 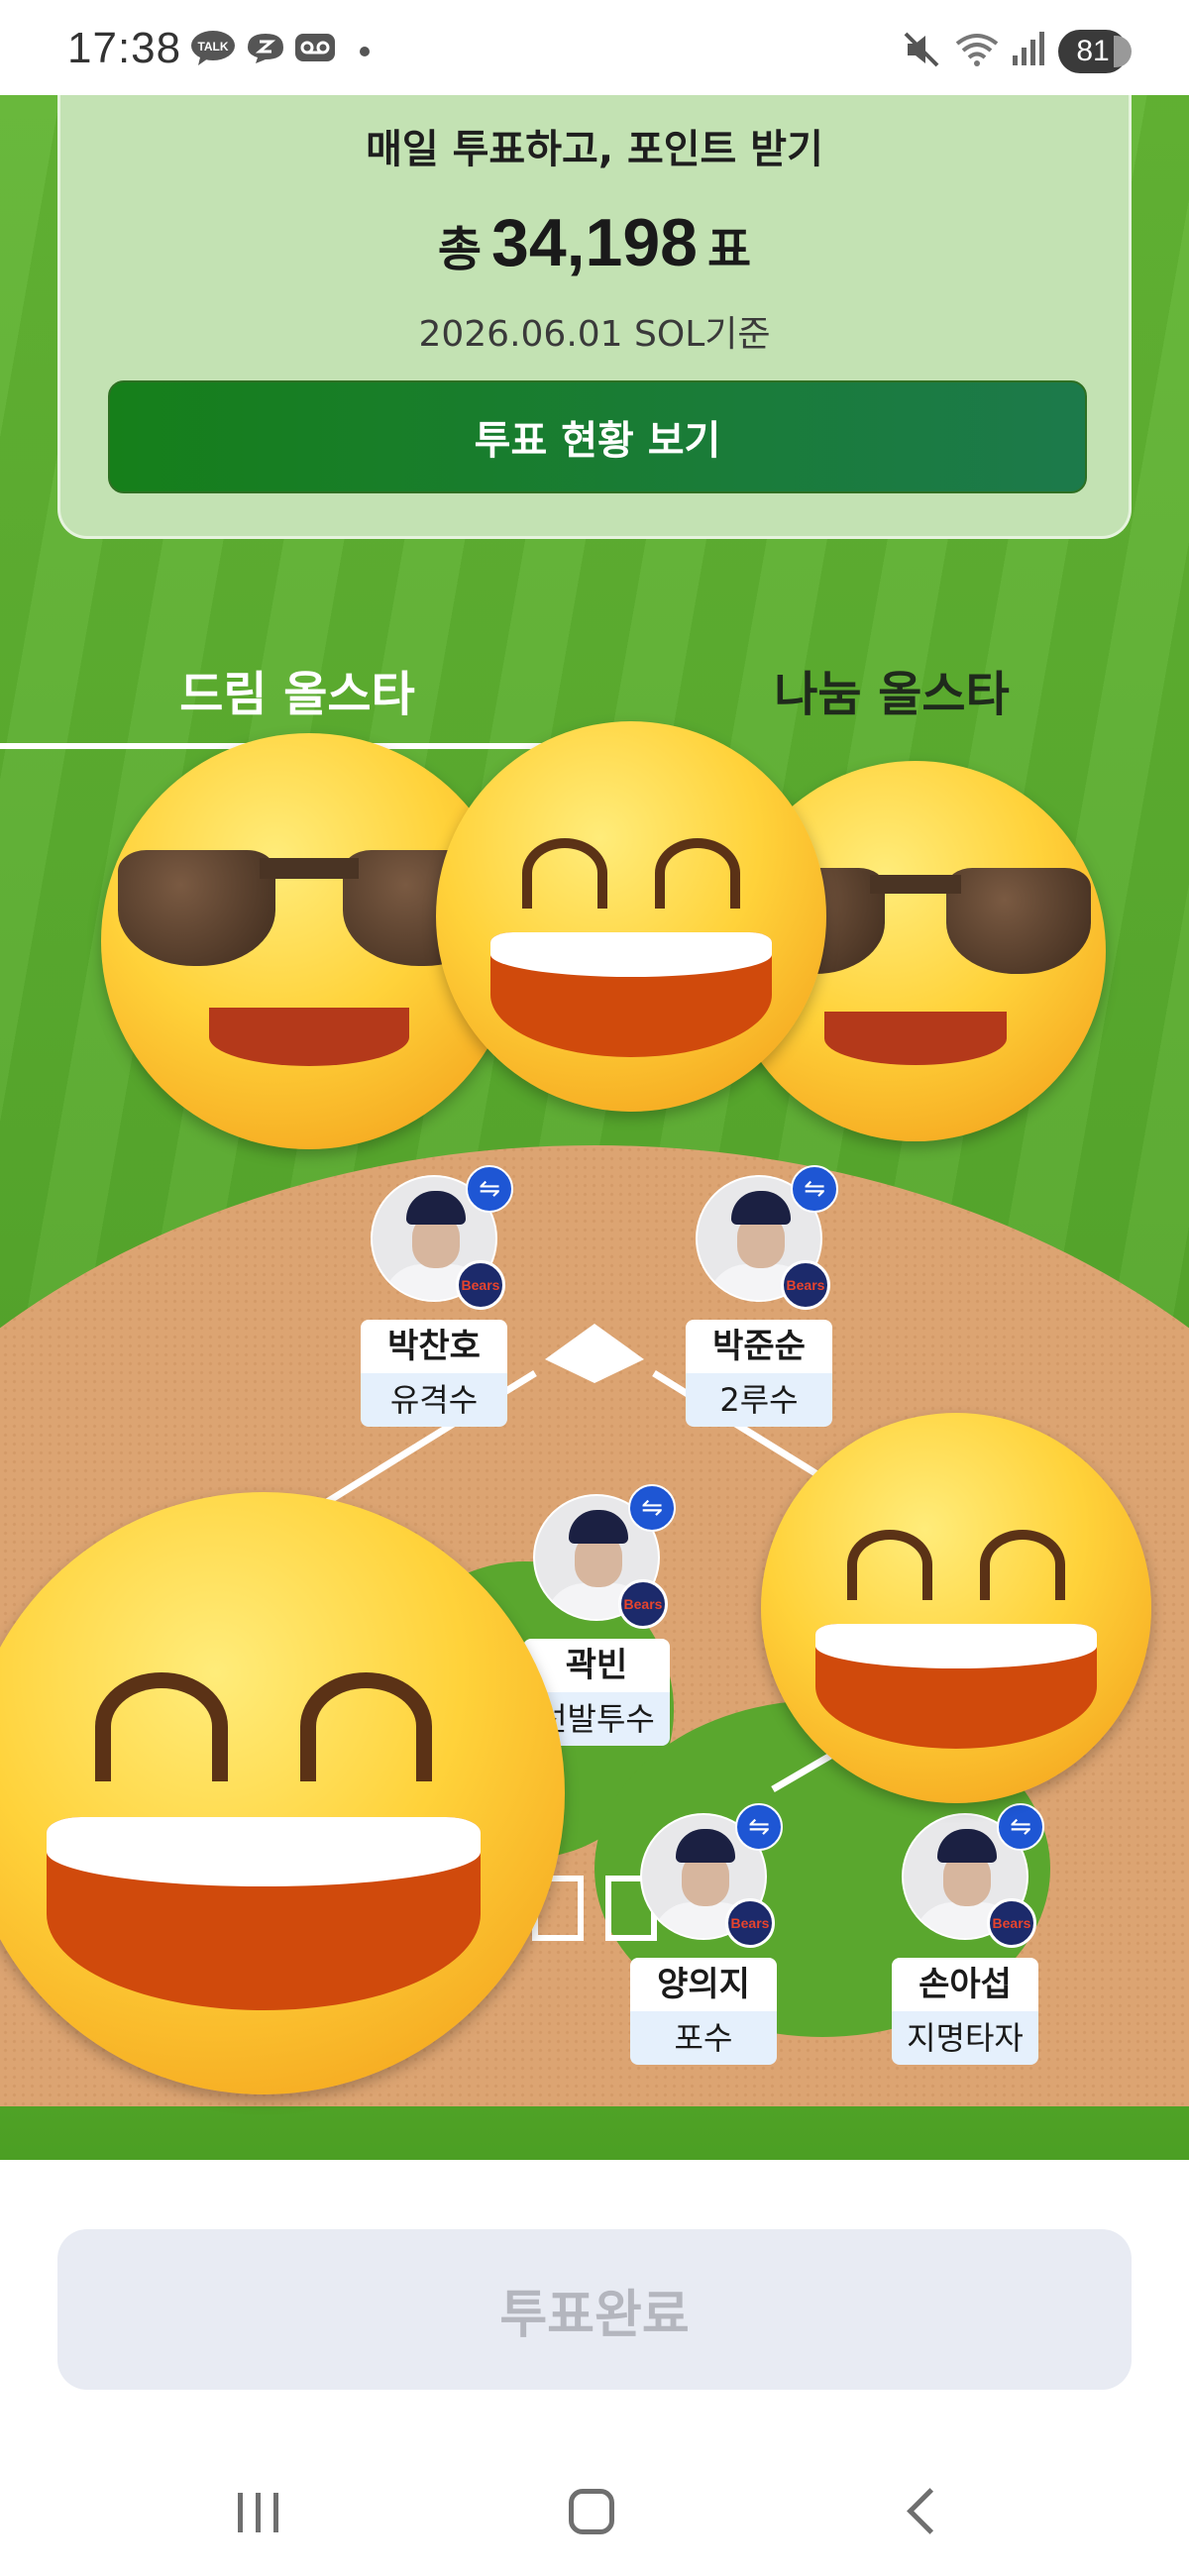 What do you see at coordinates (759, 1400) in the screenshot?
I see `player-position: 2루수` at bounding box center [759, 1400].